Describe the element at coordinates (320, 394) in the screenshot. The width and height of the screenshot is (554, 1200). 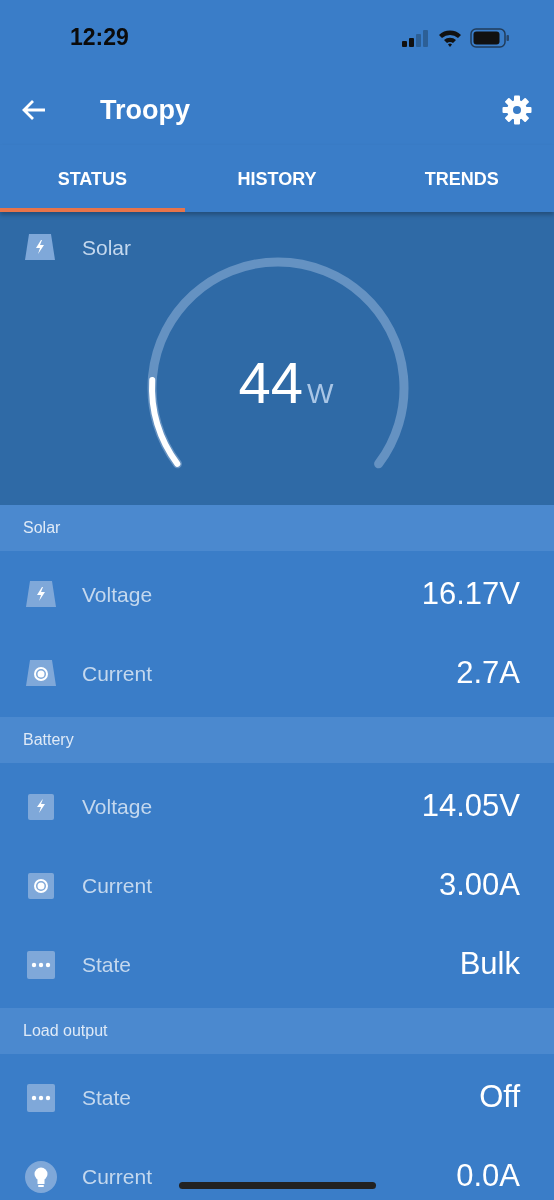
I see `power-unit: W` at that location.